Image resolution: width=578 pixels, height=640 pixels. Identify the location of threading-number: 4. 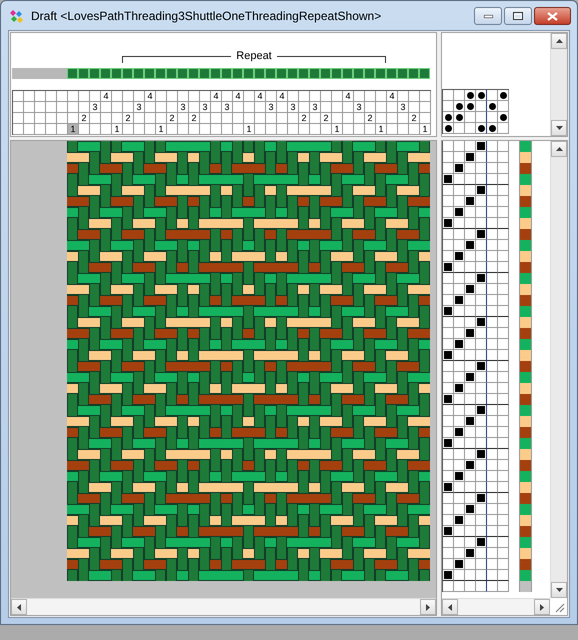
(216, 96).